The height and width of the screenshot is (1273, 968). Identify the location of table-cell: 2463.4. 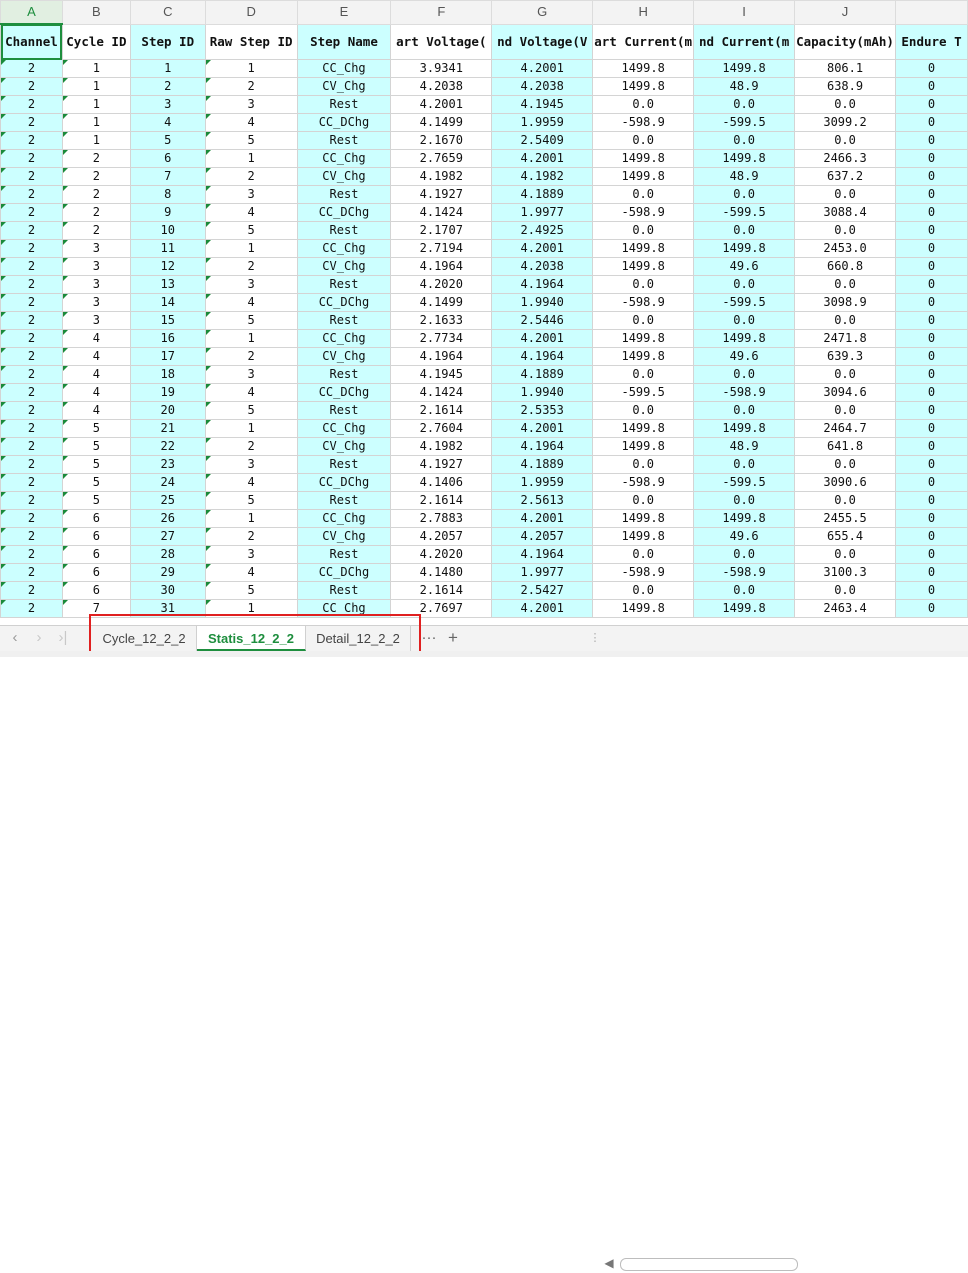
(845, 608).